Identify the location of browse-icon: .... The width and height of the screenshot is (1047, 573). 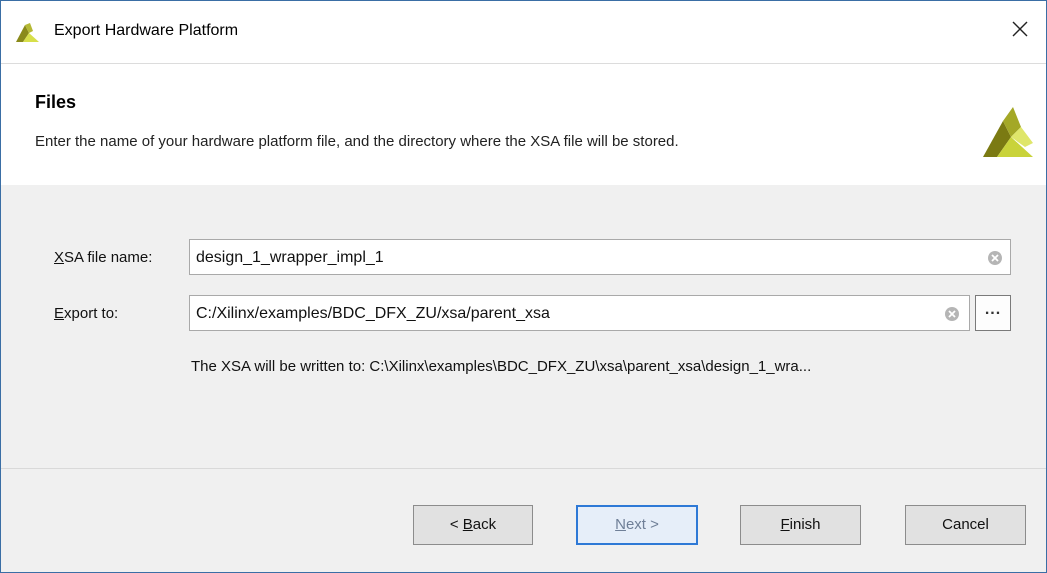
(993, 309).